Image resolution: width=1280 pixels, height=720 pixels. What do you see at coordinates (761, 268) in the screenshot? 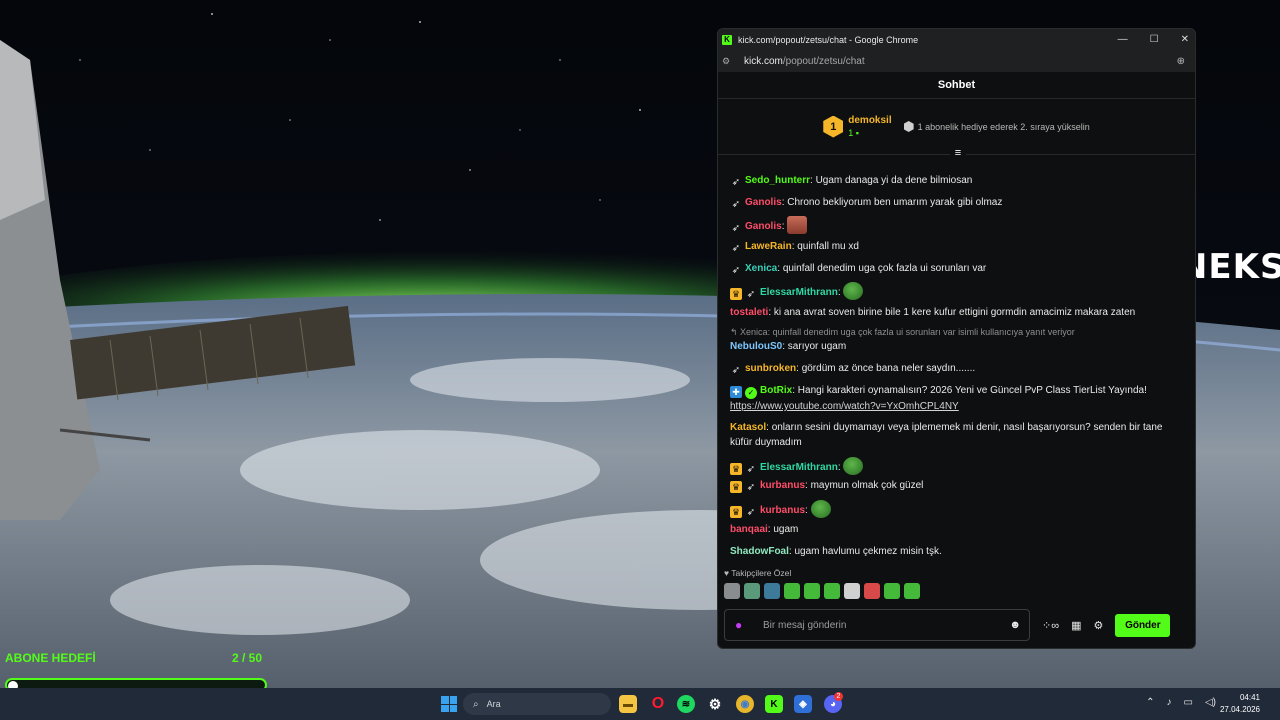
I see `chat-username: Xenica` at bounding box center [761, 268].